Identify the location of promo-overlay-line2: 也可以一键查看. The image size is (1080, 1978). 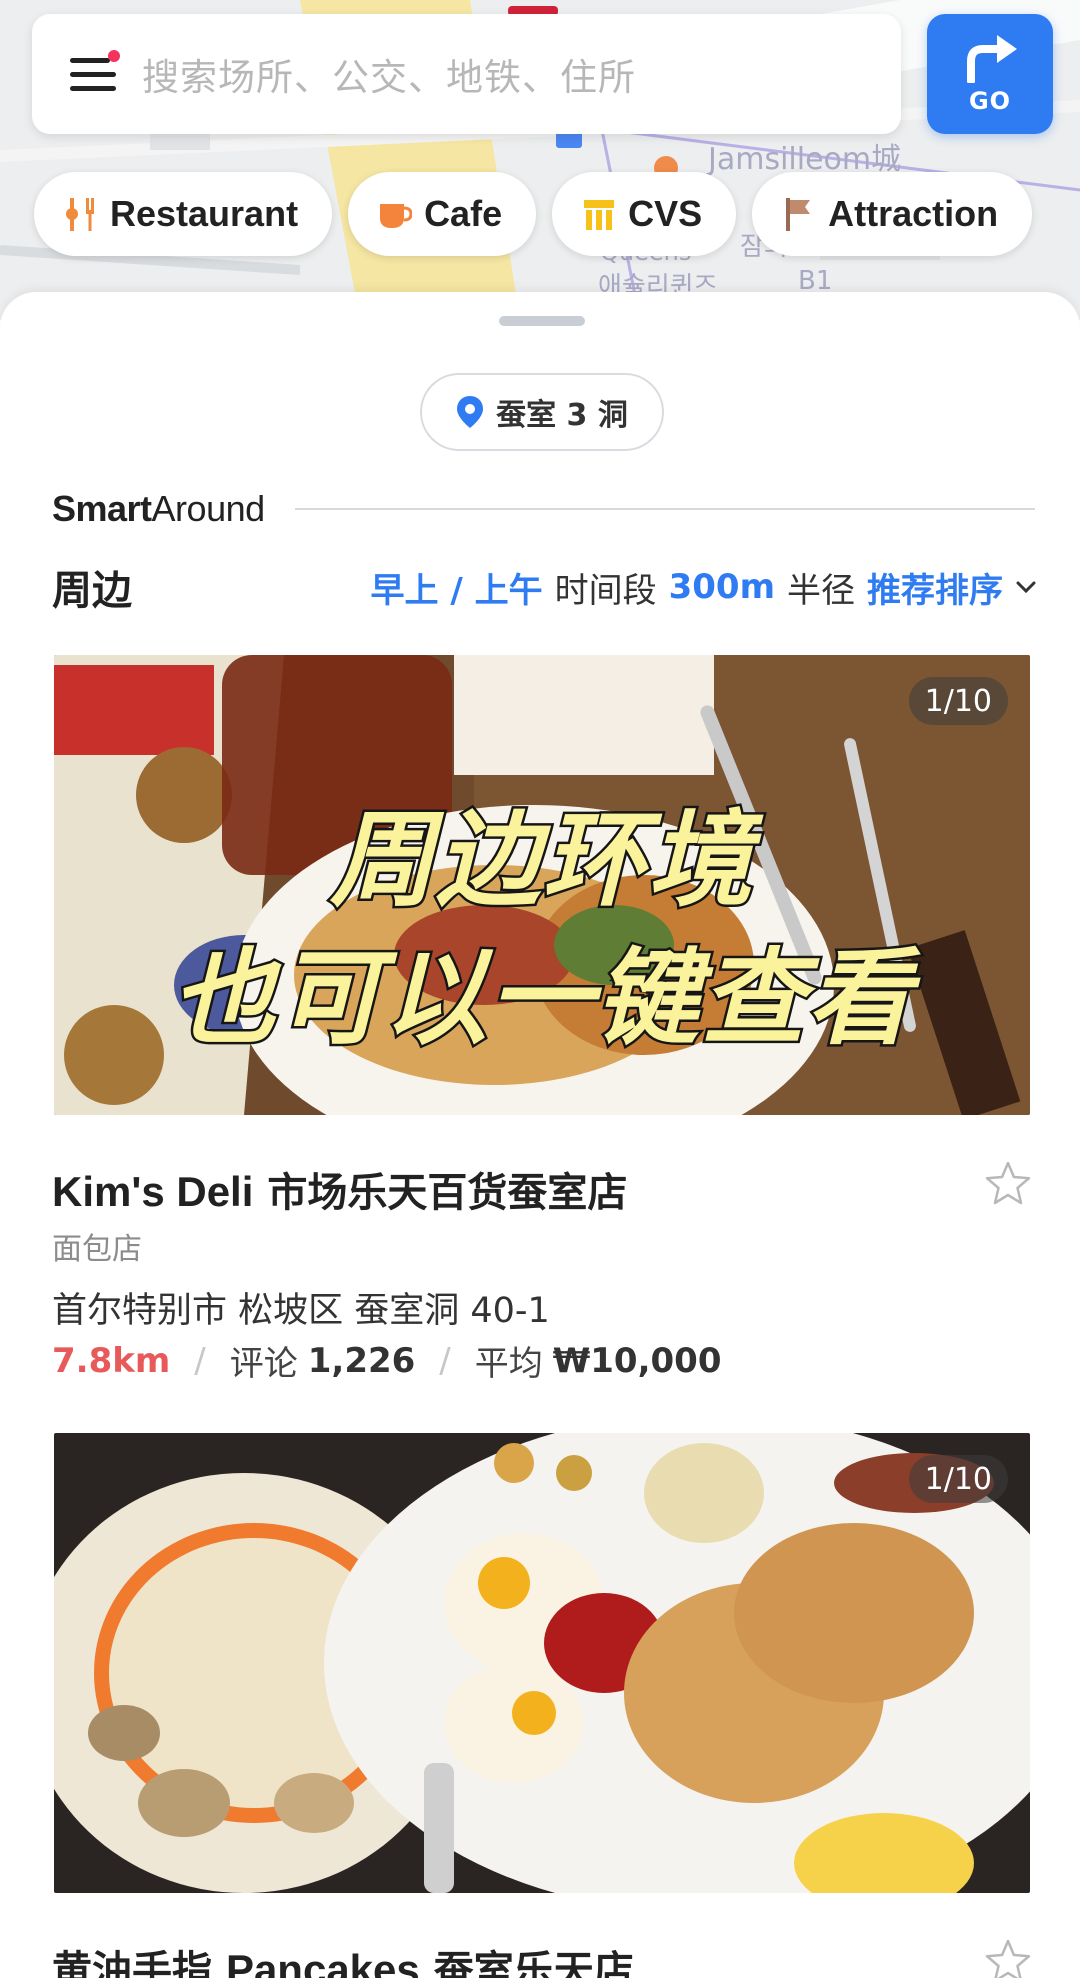
(540, 998).